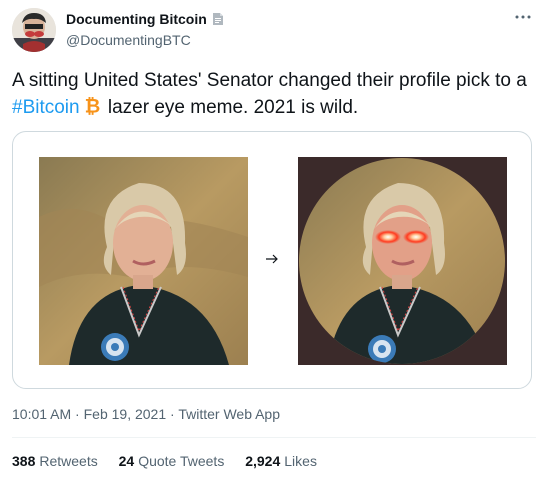  Describe the element at coordinates (46, 107) in the screenshot. I see `hashtag-link: #Bitcoin` at that location.